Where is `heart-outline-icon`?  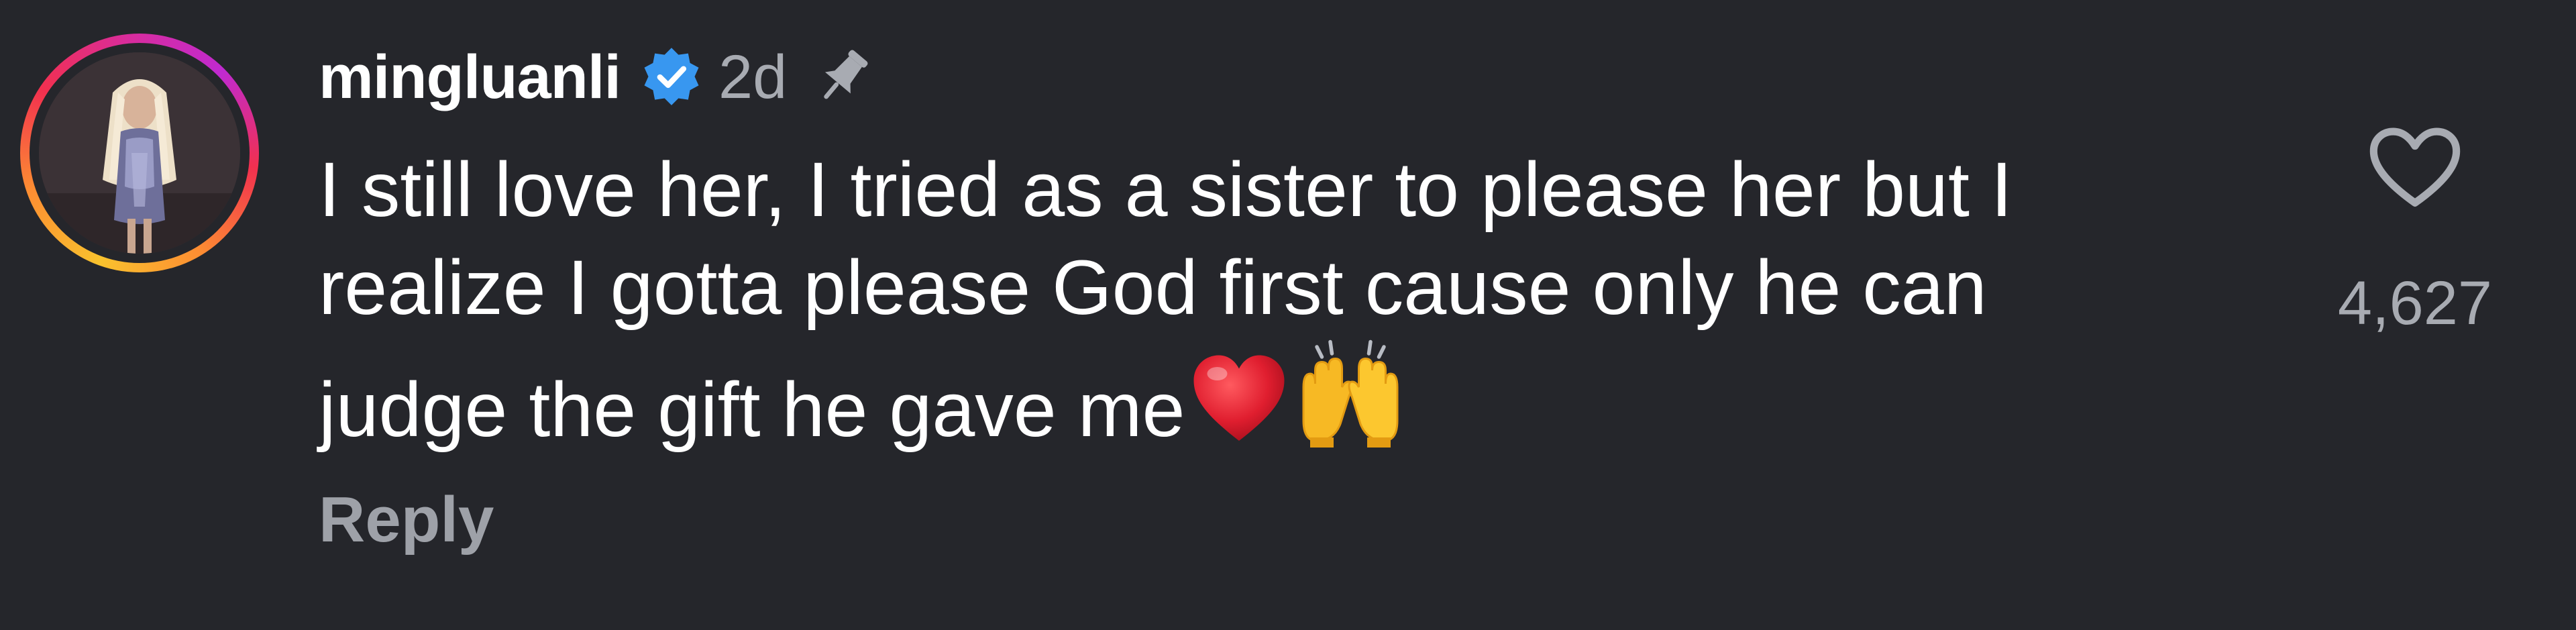
heart-outline-icon is located at coordinates (2415, 167).